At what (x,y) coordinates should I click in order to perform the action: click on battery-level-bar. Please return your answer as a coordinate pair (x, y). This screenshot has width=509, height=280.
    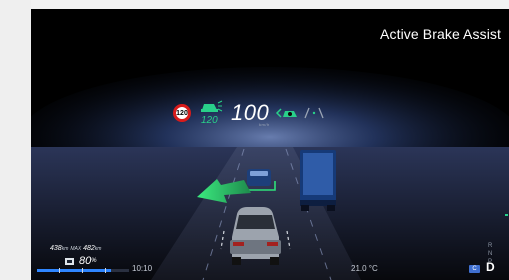
    Looking at the image, I should click on (83, 270).